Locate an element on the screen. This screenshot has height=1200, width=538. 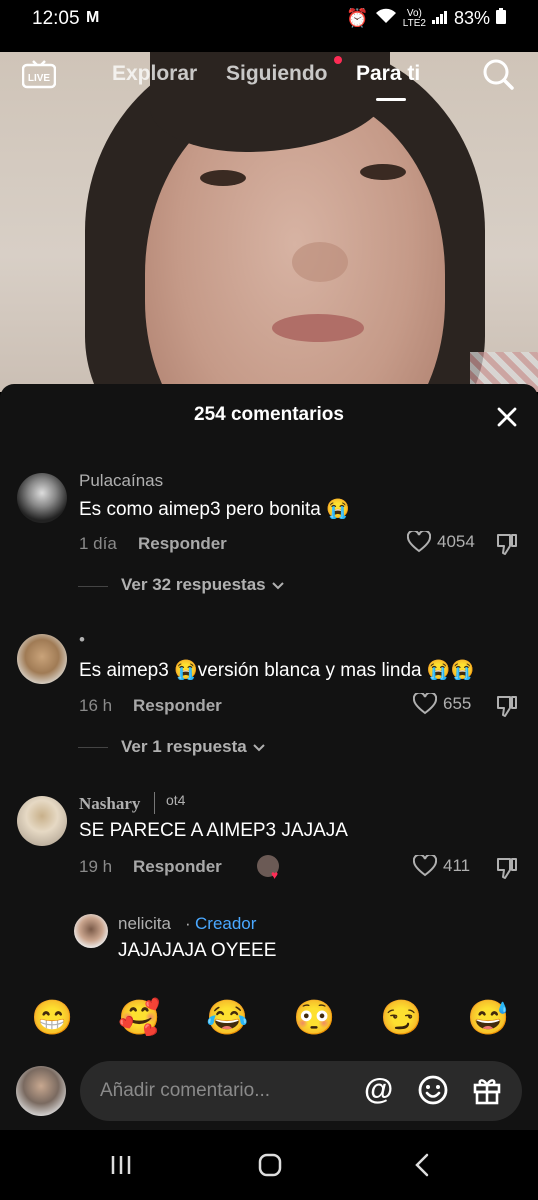
comment-username: Nashary is located at coordinates (109, 804).